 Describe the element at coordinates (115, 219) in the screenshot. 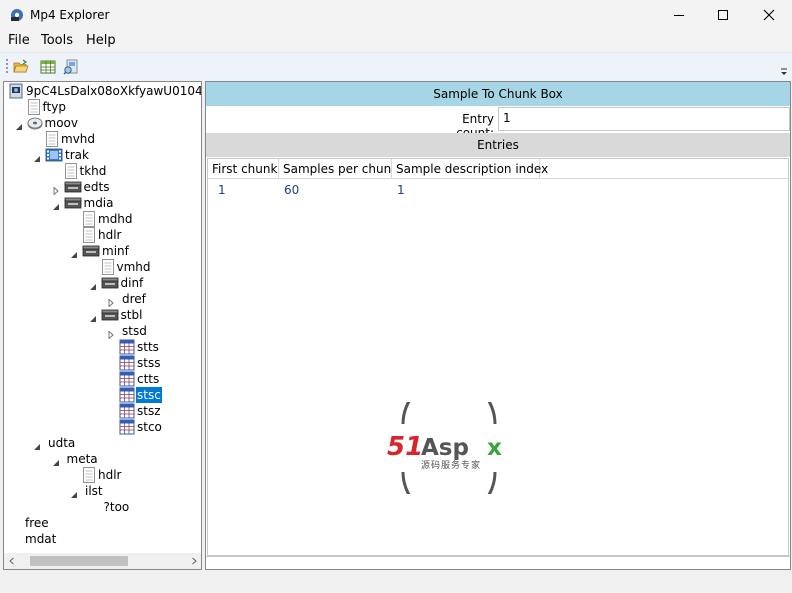

I see `tree-node-label: mdhd` at that location.